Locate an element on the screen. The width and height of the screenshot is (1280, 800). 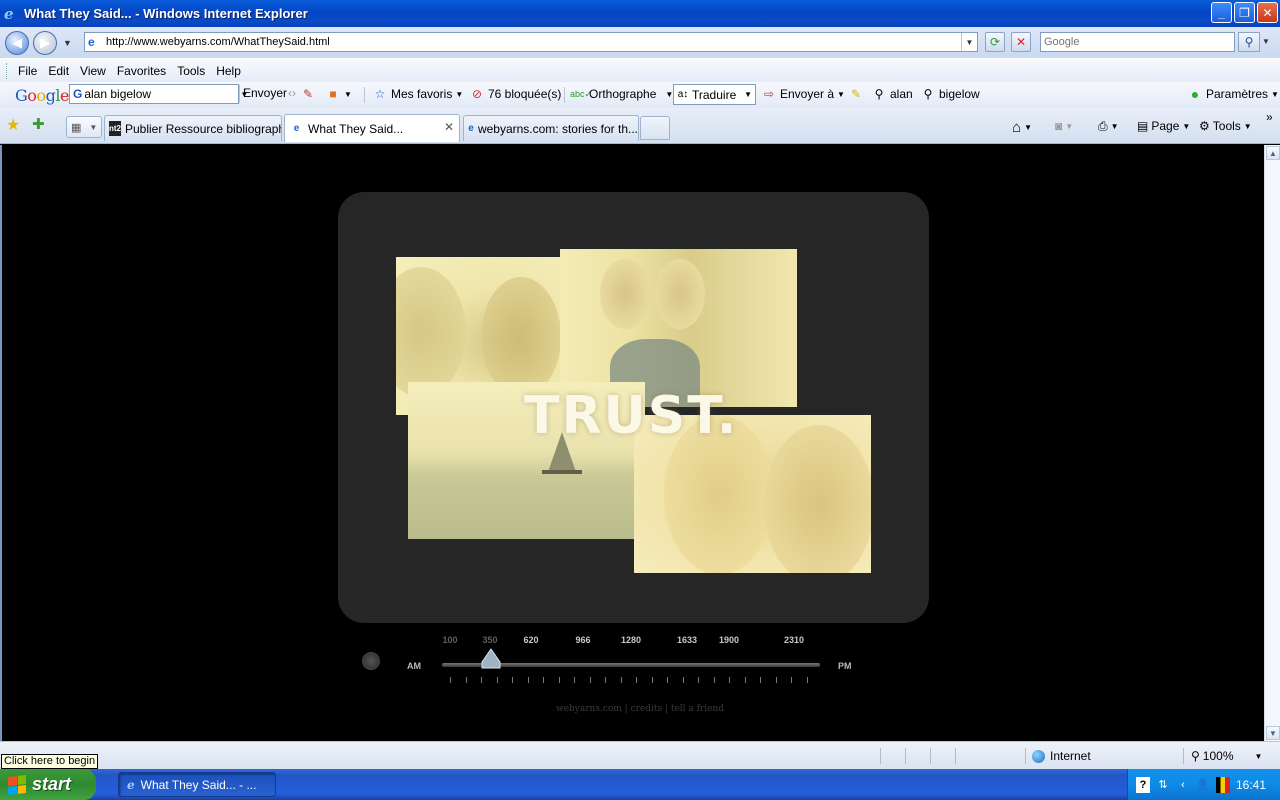
bookmark-icon: ✎ is located at coordinates (308, 94).